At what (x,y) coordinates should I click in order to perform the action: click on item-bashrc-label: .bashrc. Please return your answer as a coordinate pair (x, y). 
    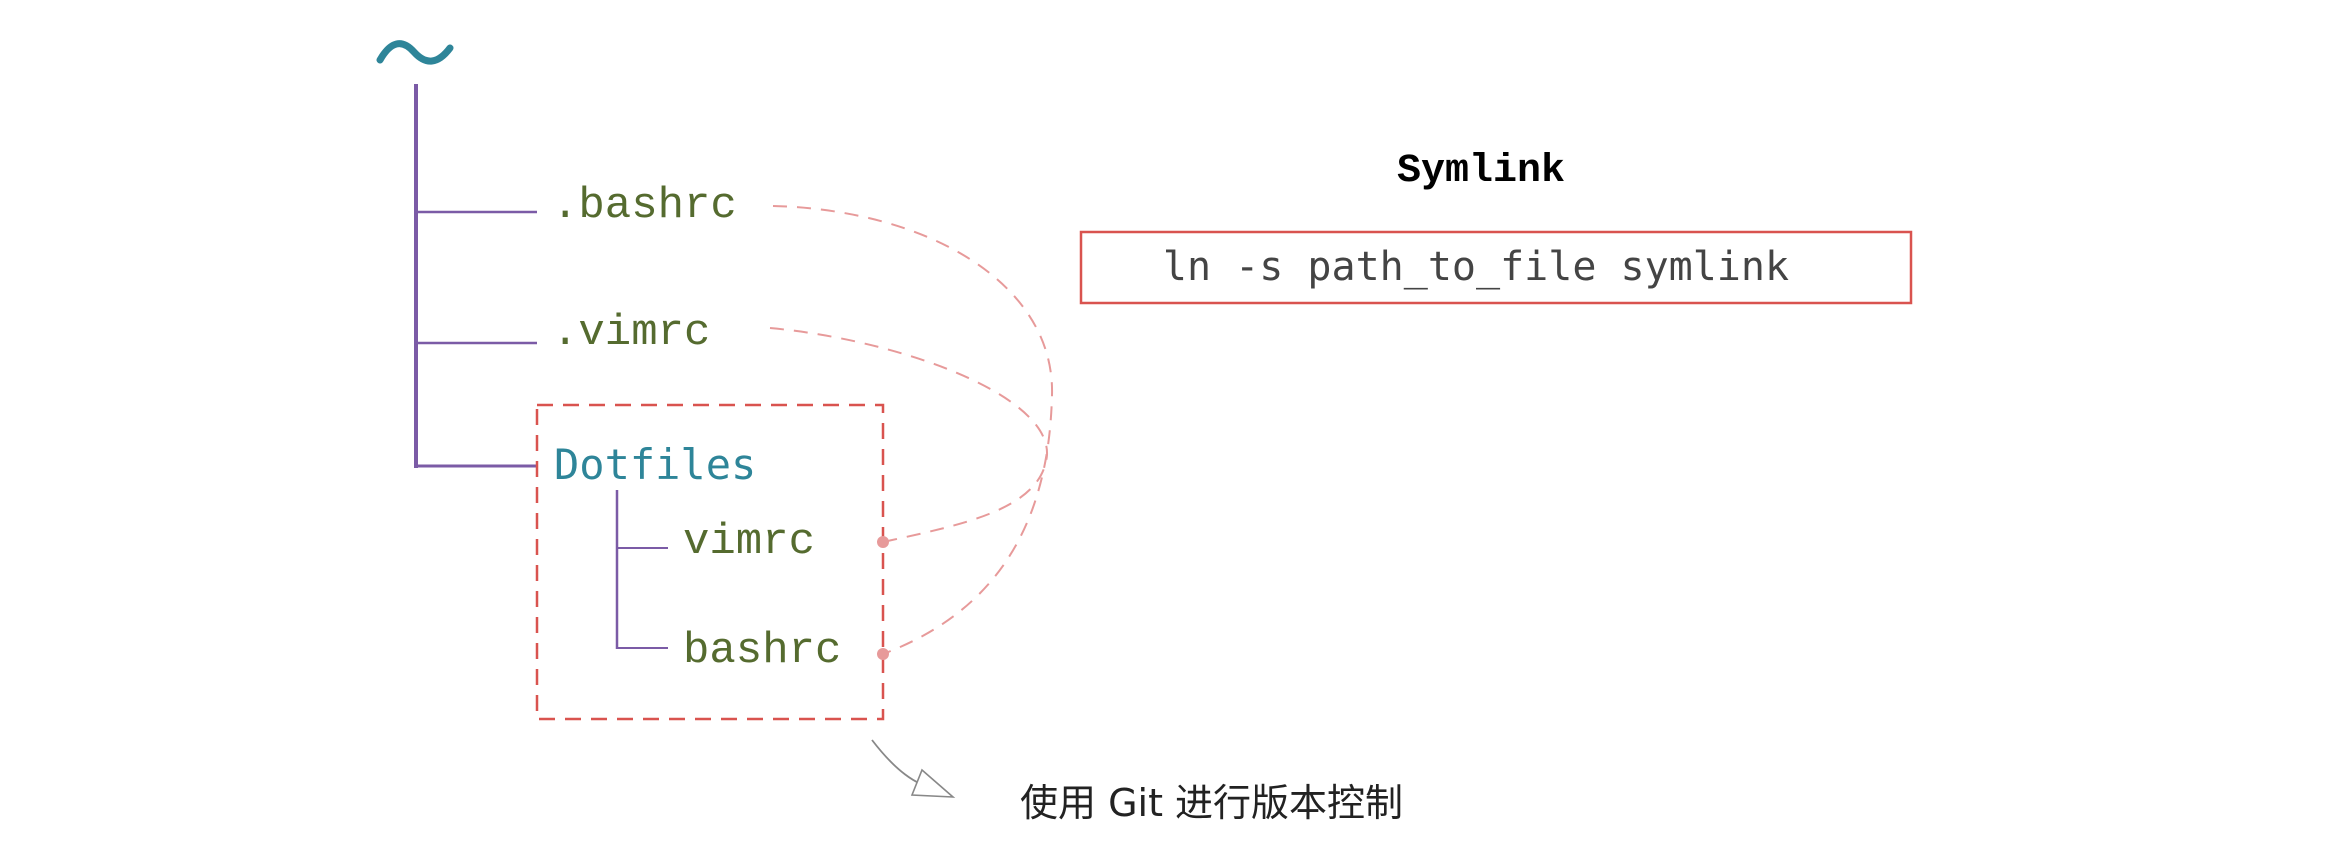
    Looking at the image, I should click on (644, 206).